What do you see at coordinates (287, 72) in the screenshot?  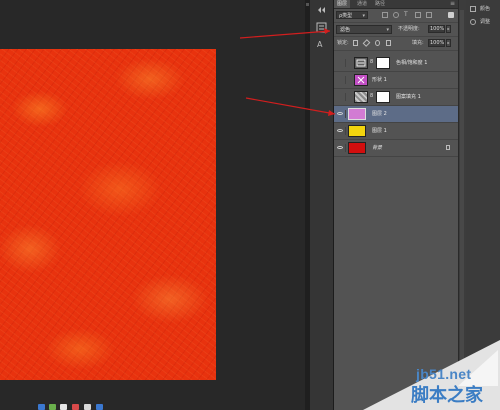 I see `annotation-arrows` at bounding box center [287, 72].